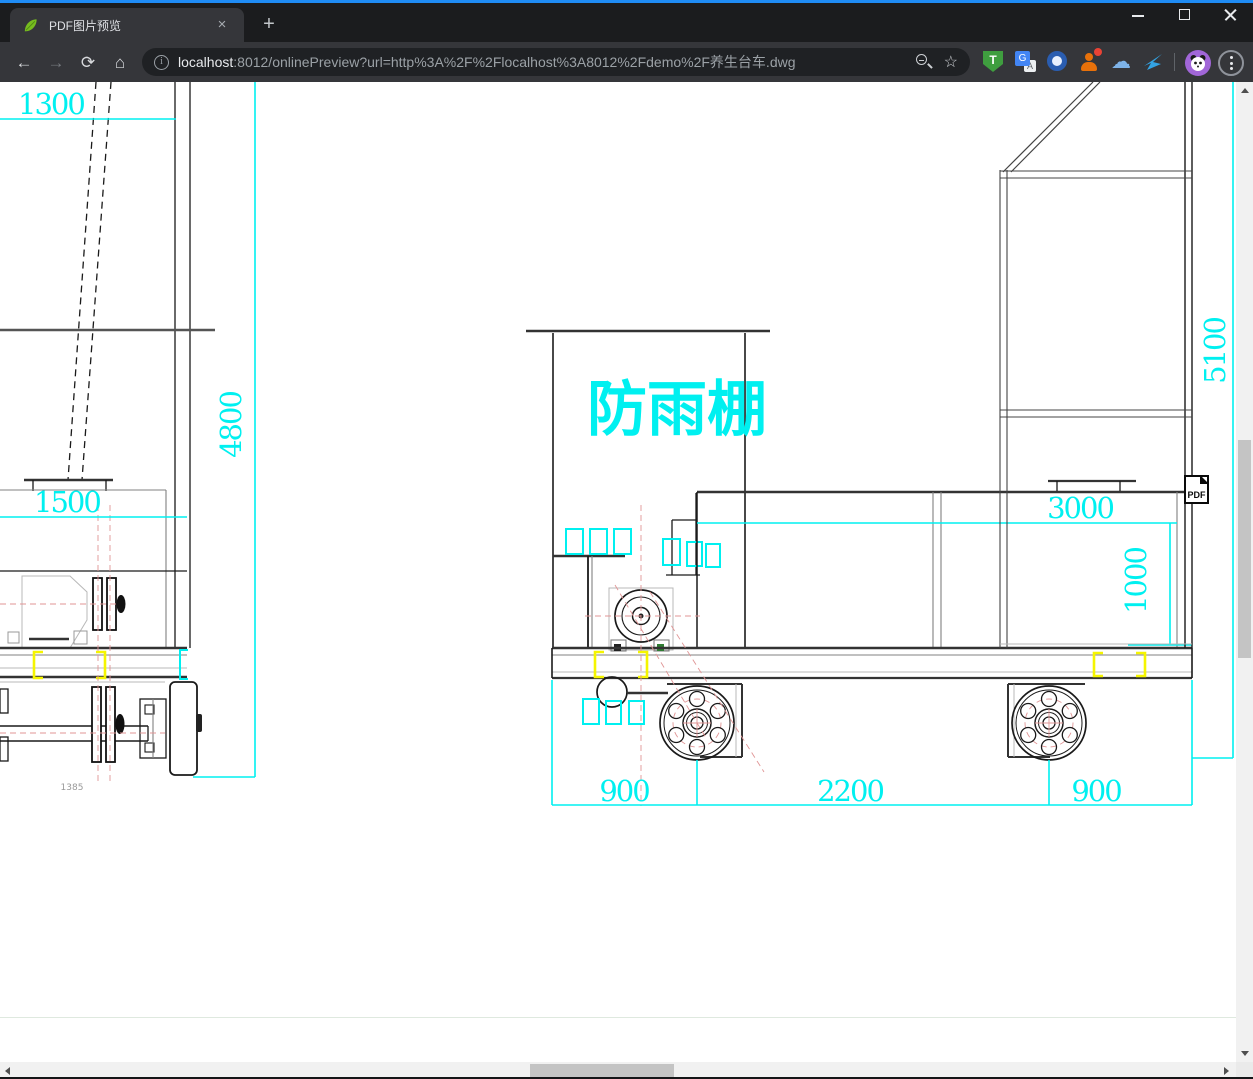 The image size is (1253, 1079). What do you see at coordinates (1226, 1070) in the screenshot?
I see `scroll-right-arrow-icon` at bounding box center [1226, 1070].